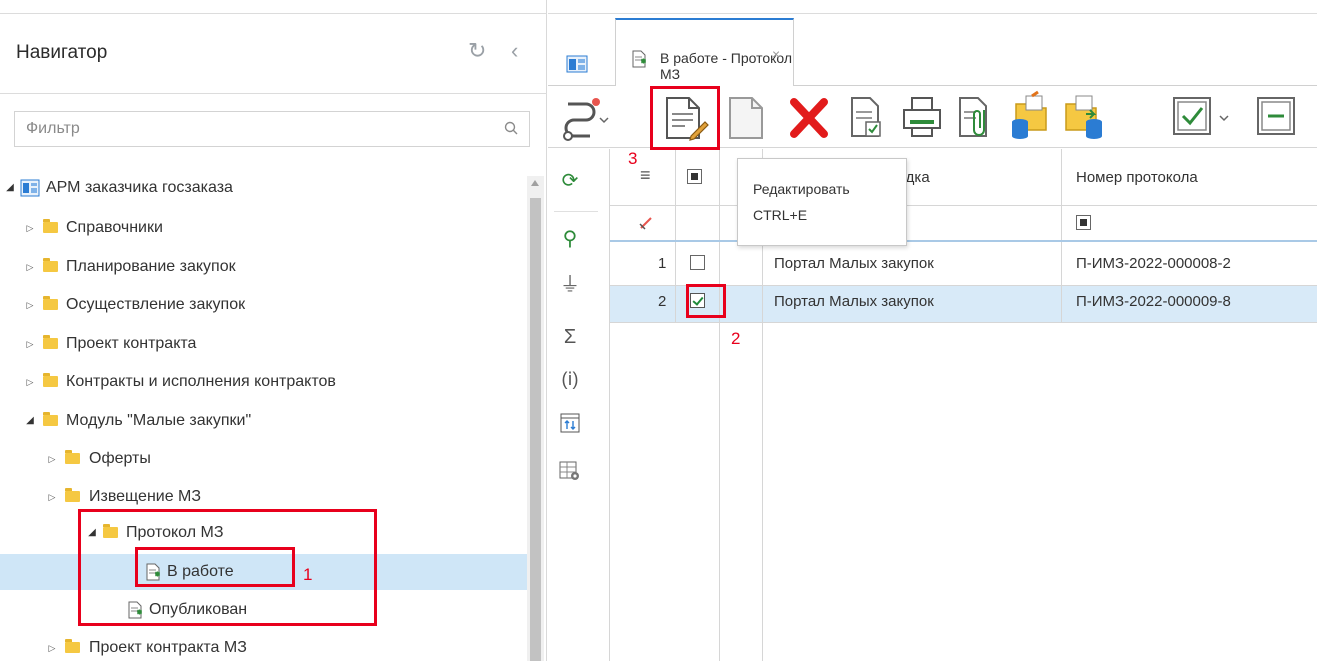 The width and height of the screenshot is (1317, 661). What do you see at coordinates (535, 183) in the screenshot?
I see `scroll-up-icon` at bounding box center [535, 183].